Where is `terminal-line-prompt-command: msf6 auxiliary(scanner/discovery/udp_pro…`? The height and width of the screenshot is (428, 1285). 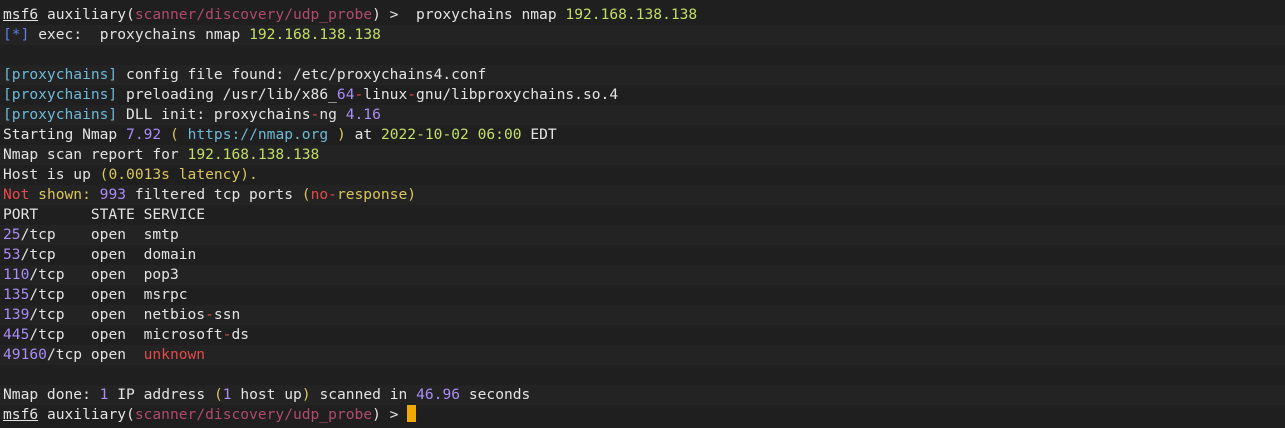 terminal-line-prompt-command: msf6 auxiliary(scanner/discovery/udp_pro… is located at coordinates (350, 14).